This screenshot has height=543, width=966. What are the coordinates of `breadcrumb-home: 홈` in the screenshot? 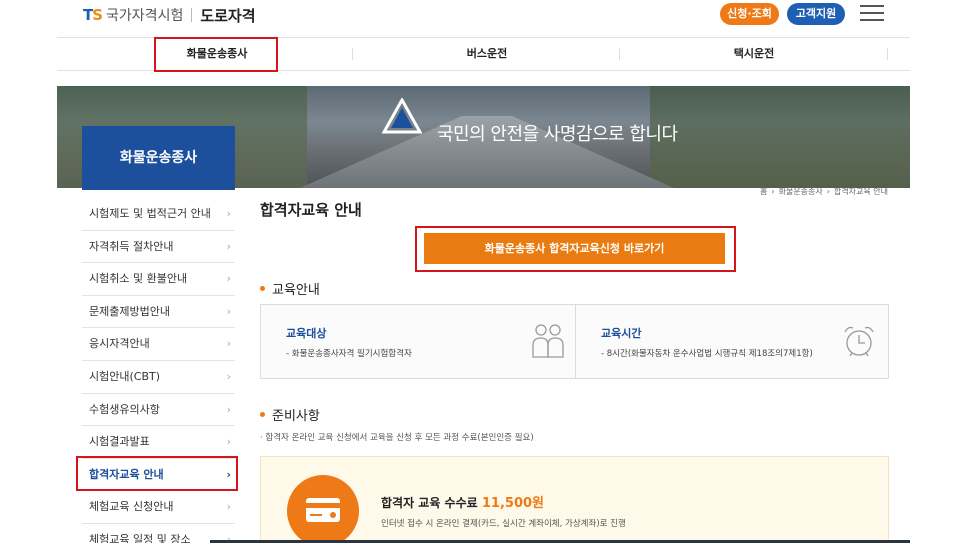 It's located at (763, 191).